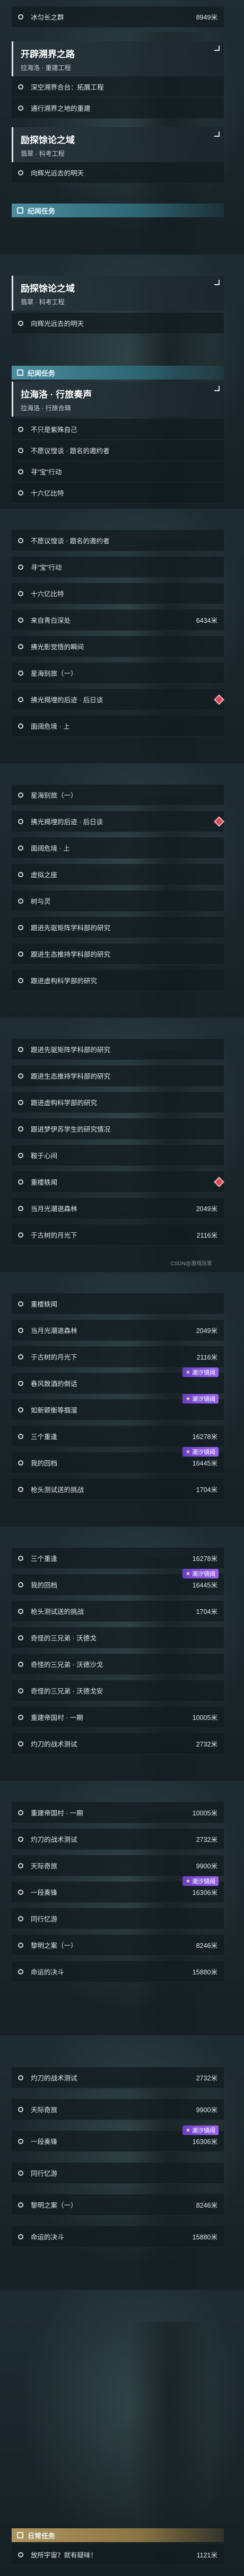 This screenshot has width=244, height=2576. I want to click on task-row: 跟进梦伊苏学生的研究情况, so click(118, 1129).